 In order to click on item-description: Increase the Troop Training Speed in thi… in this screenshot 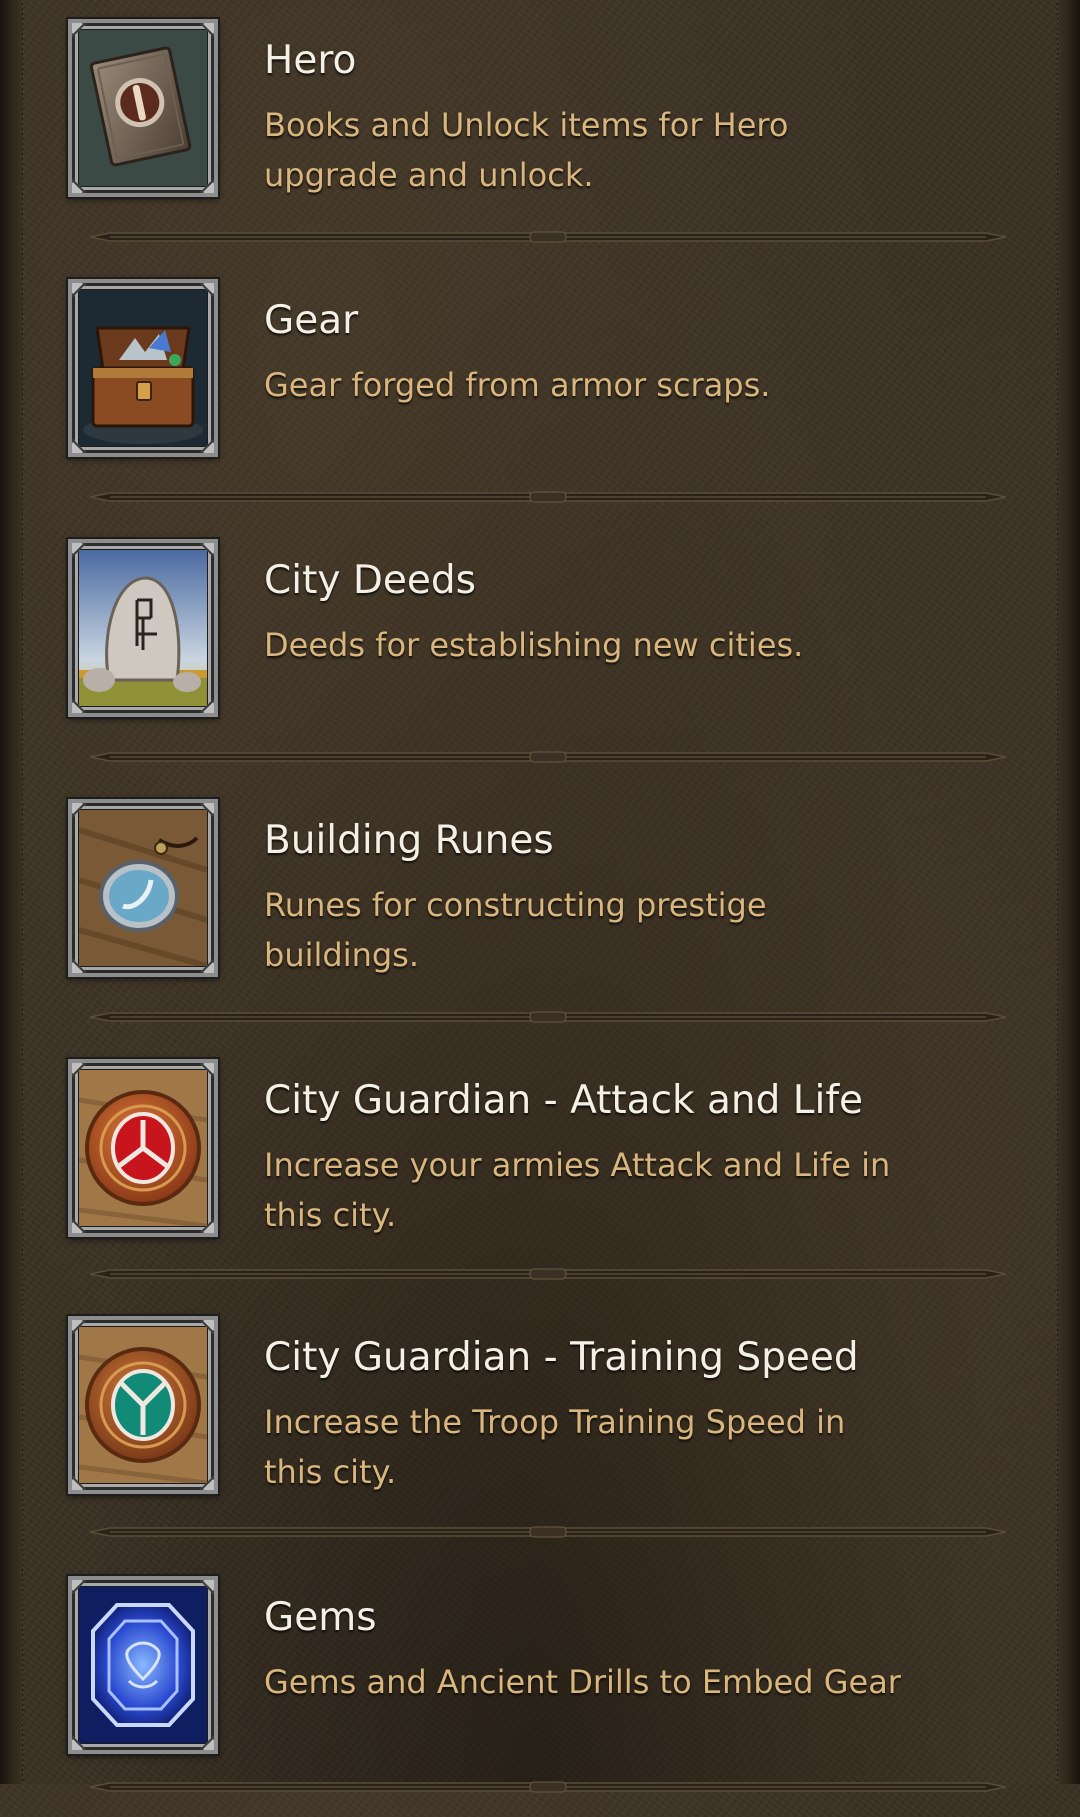, I will do `click(555, 1447)`.